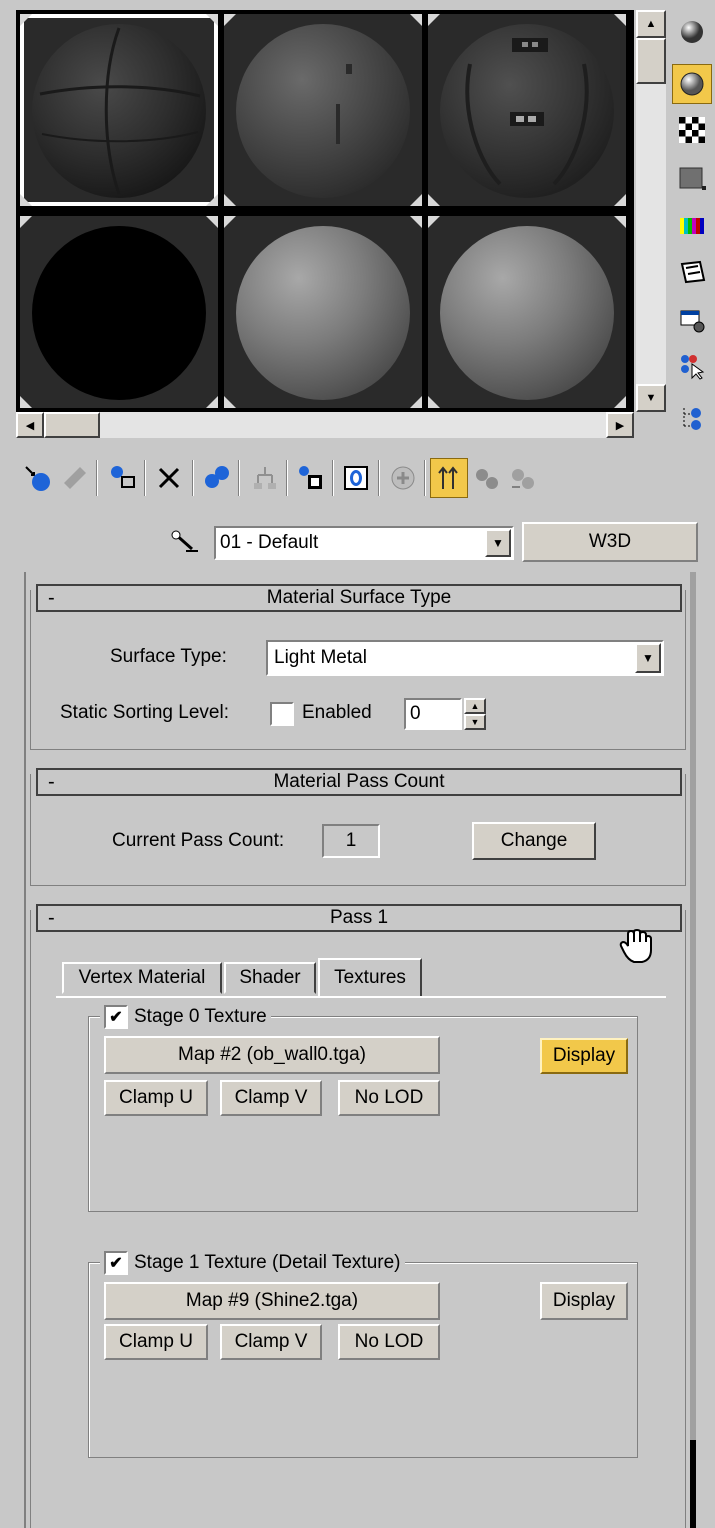 This screenshot has height=1528, width=715. I want to click on show-end-result-icon, so click(403, 478).